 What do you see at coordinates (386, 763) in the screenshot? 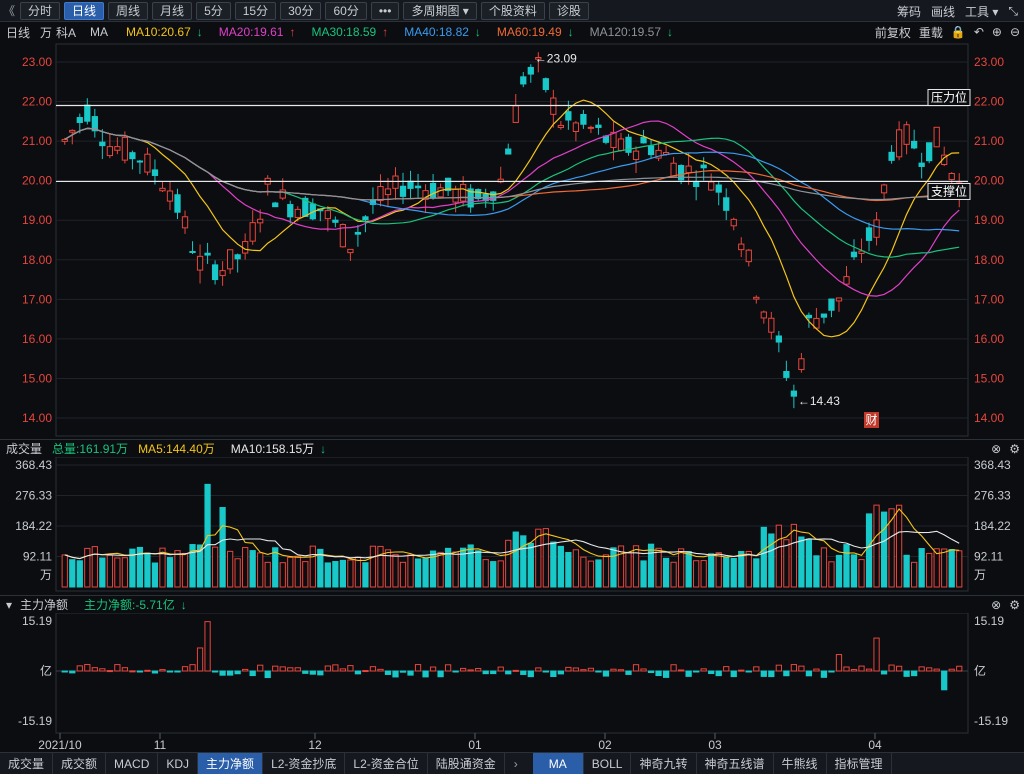
I see `indicator-tab: L2-资金合位` at bounding box center [386, 763].